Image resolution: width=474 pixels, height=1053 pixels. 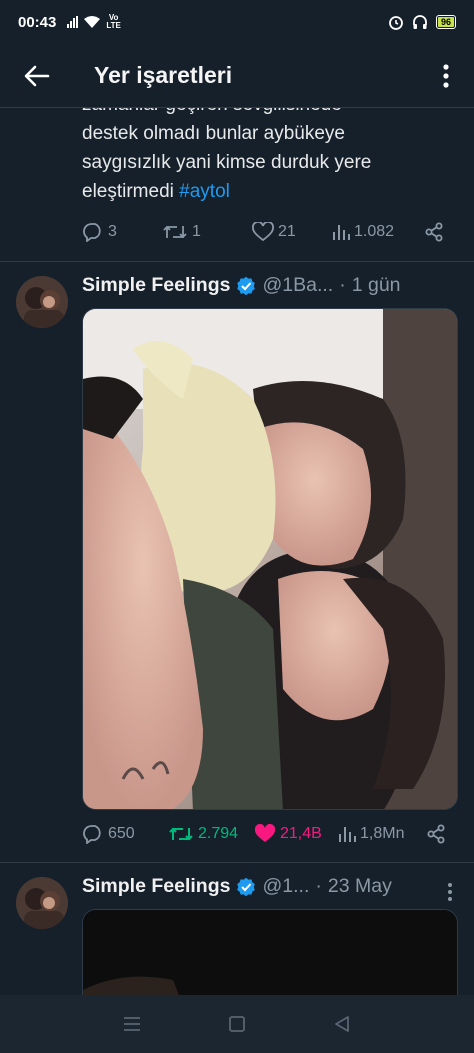 I want to click on battery-icon: 96, so click(x=445, y=22).